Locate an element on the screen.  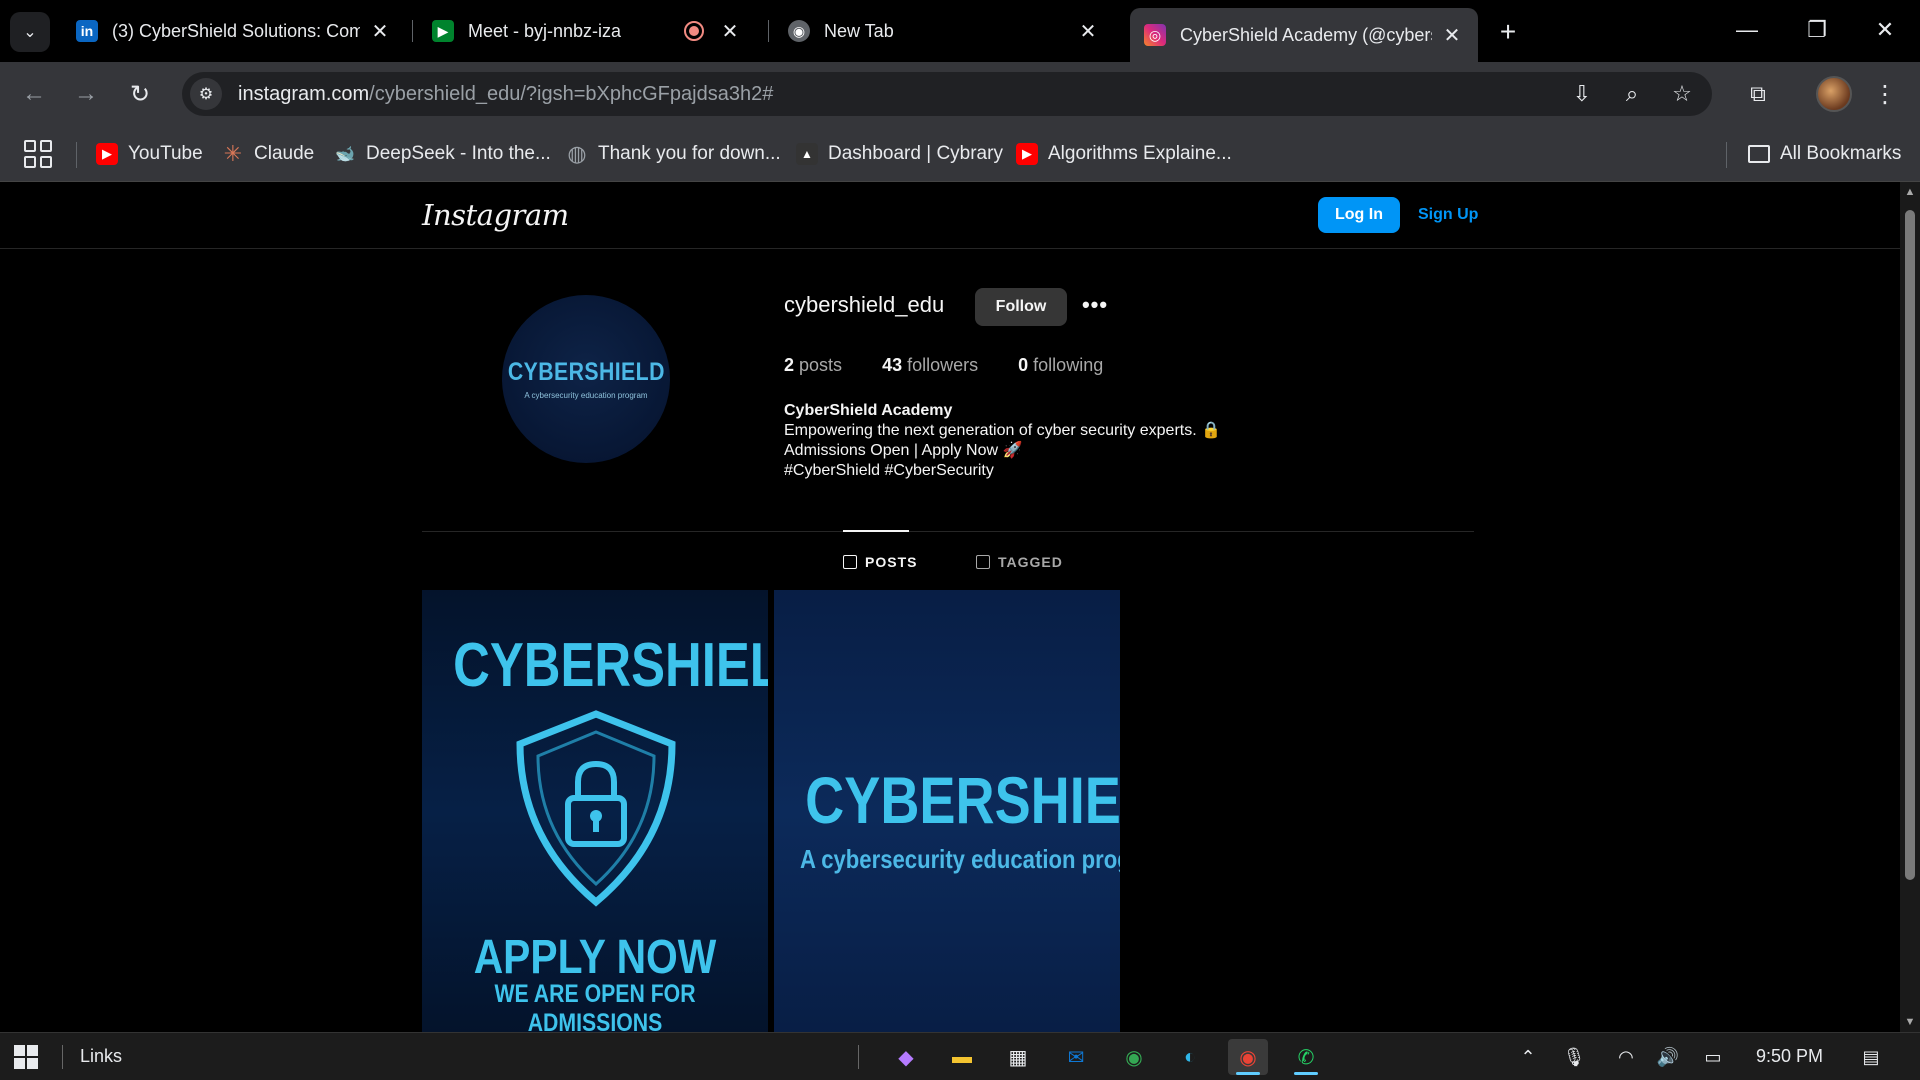
tab-instagram: ◎ CyberShield Academy (@cybers ✕ is located at coordinates (1304, 35).